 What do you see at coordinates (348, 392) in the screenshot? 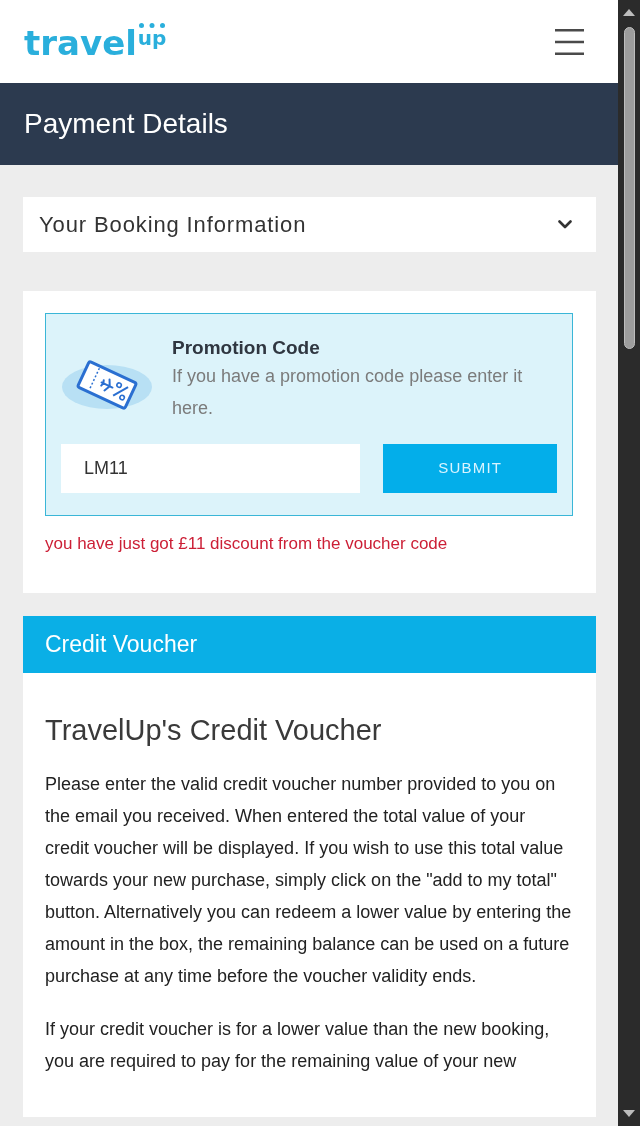
I see `promo-description: If you have a promotion code please enter it here.` at bounding box center [348, 392].